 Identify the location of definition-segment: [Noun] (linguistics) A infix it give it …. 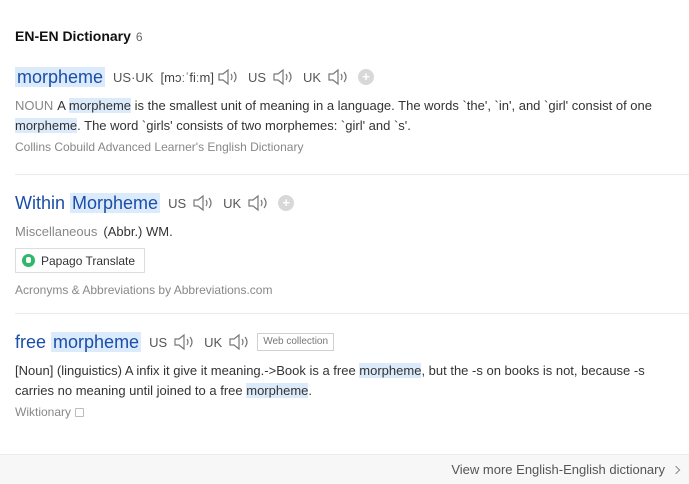
(187, 370).